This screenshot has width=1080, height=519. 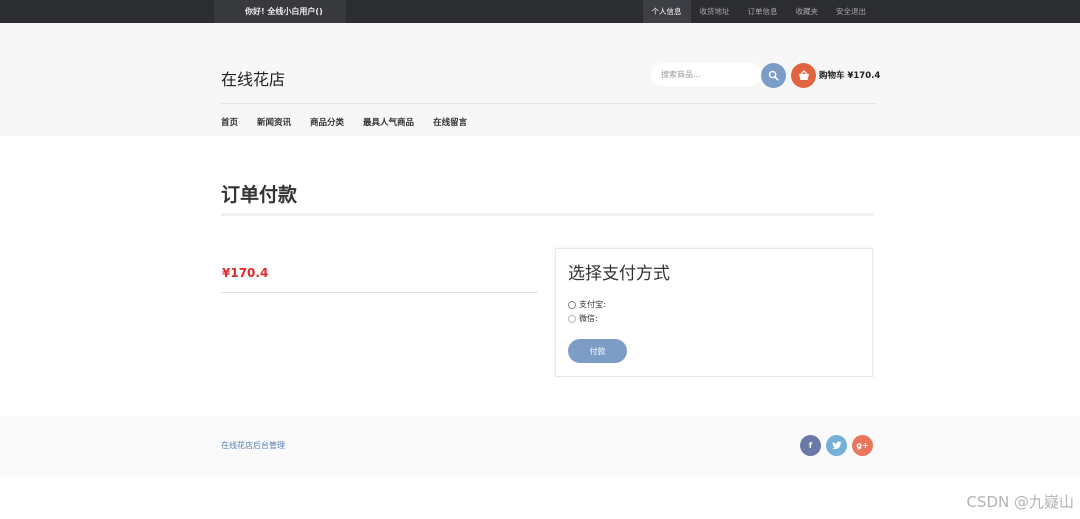 I want to click on link-orders: 订单信息, so click(x=763, y=11).